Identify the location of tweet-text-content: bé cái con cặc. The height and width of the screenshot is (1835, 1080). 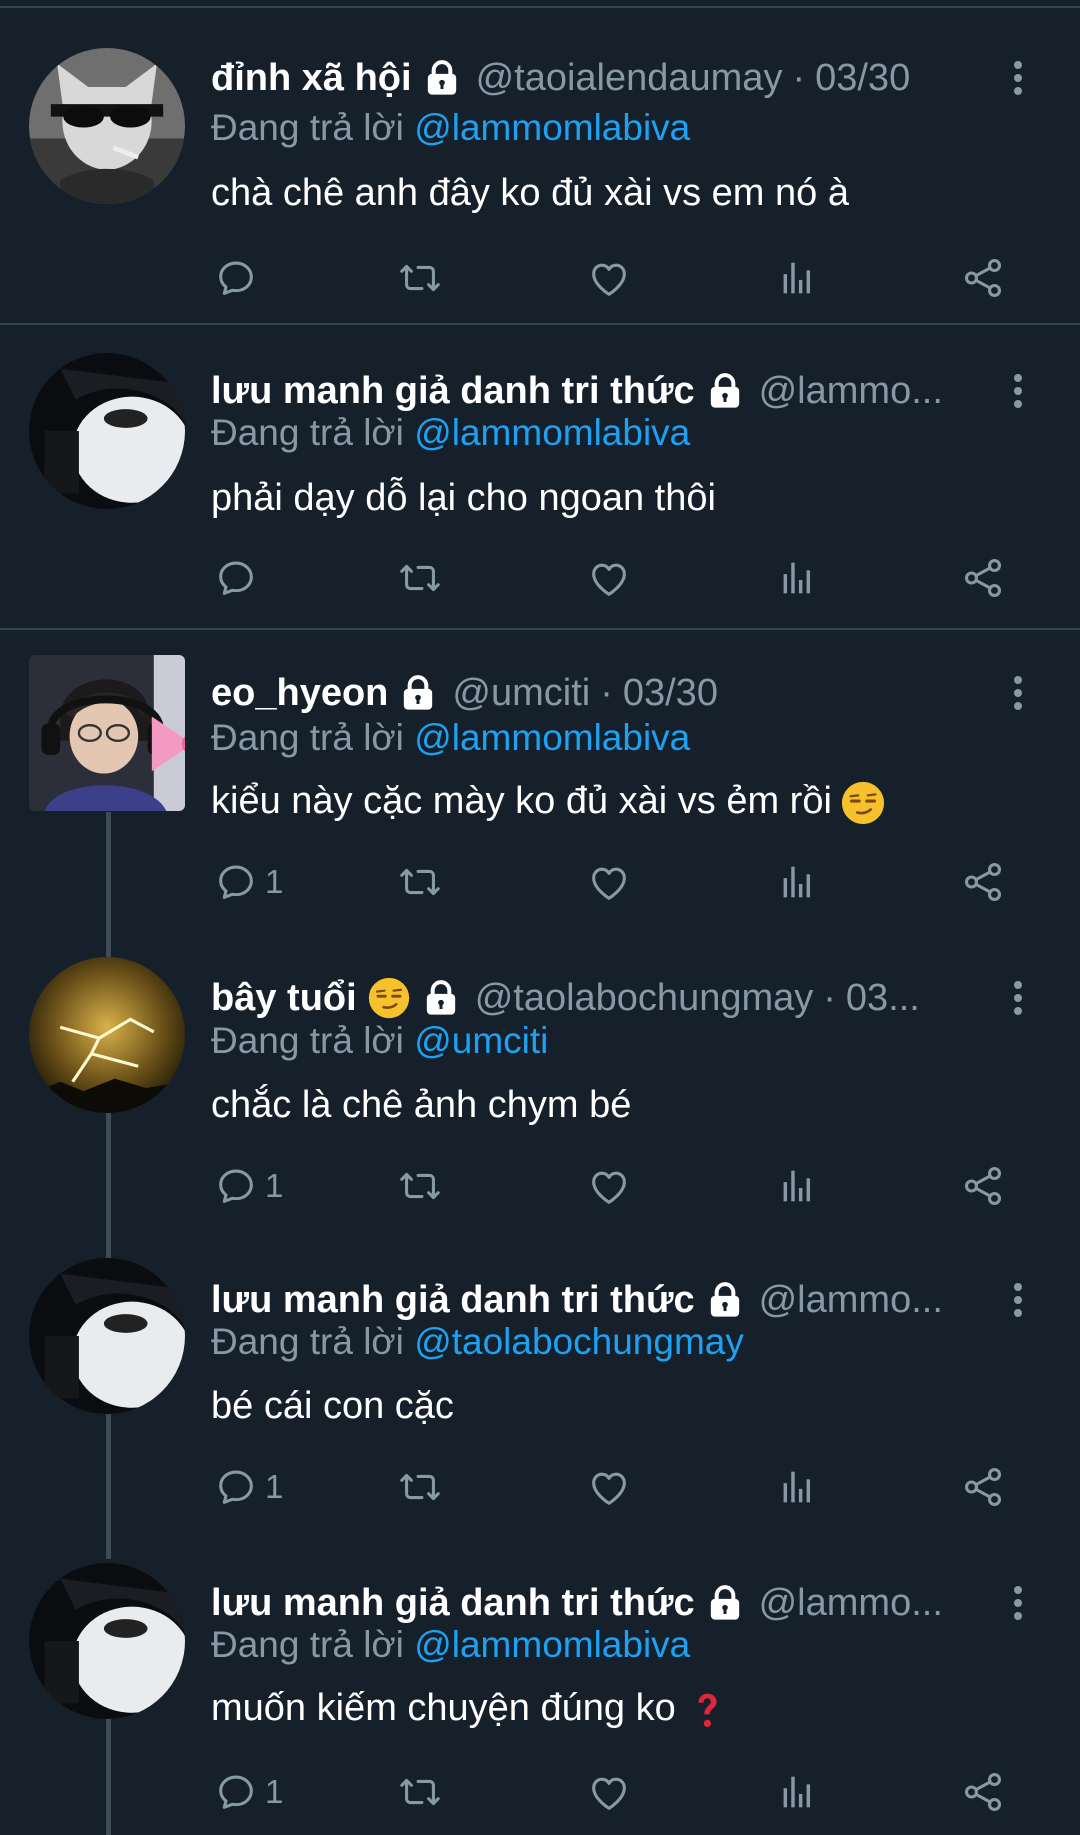
(332, 1406).